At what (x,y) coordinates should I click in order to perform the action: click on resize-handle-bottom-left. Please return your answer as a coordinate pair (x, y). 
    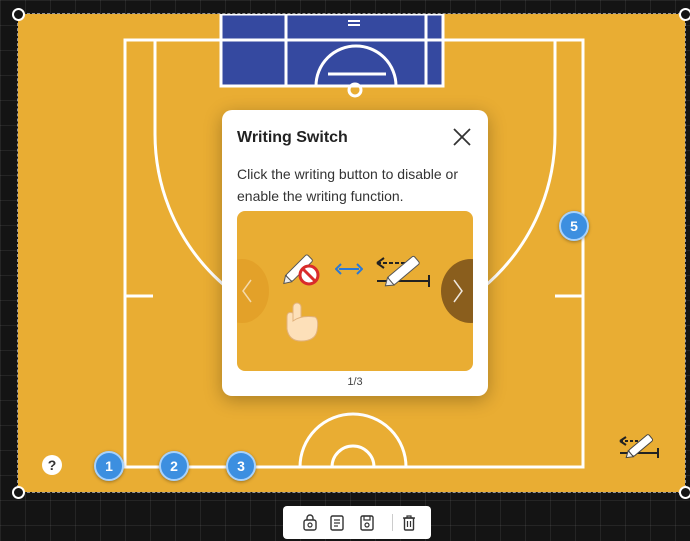
    Looking at the image, I should click on (18, 492).